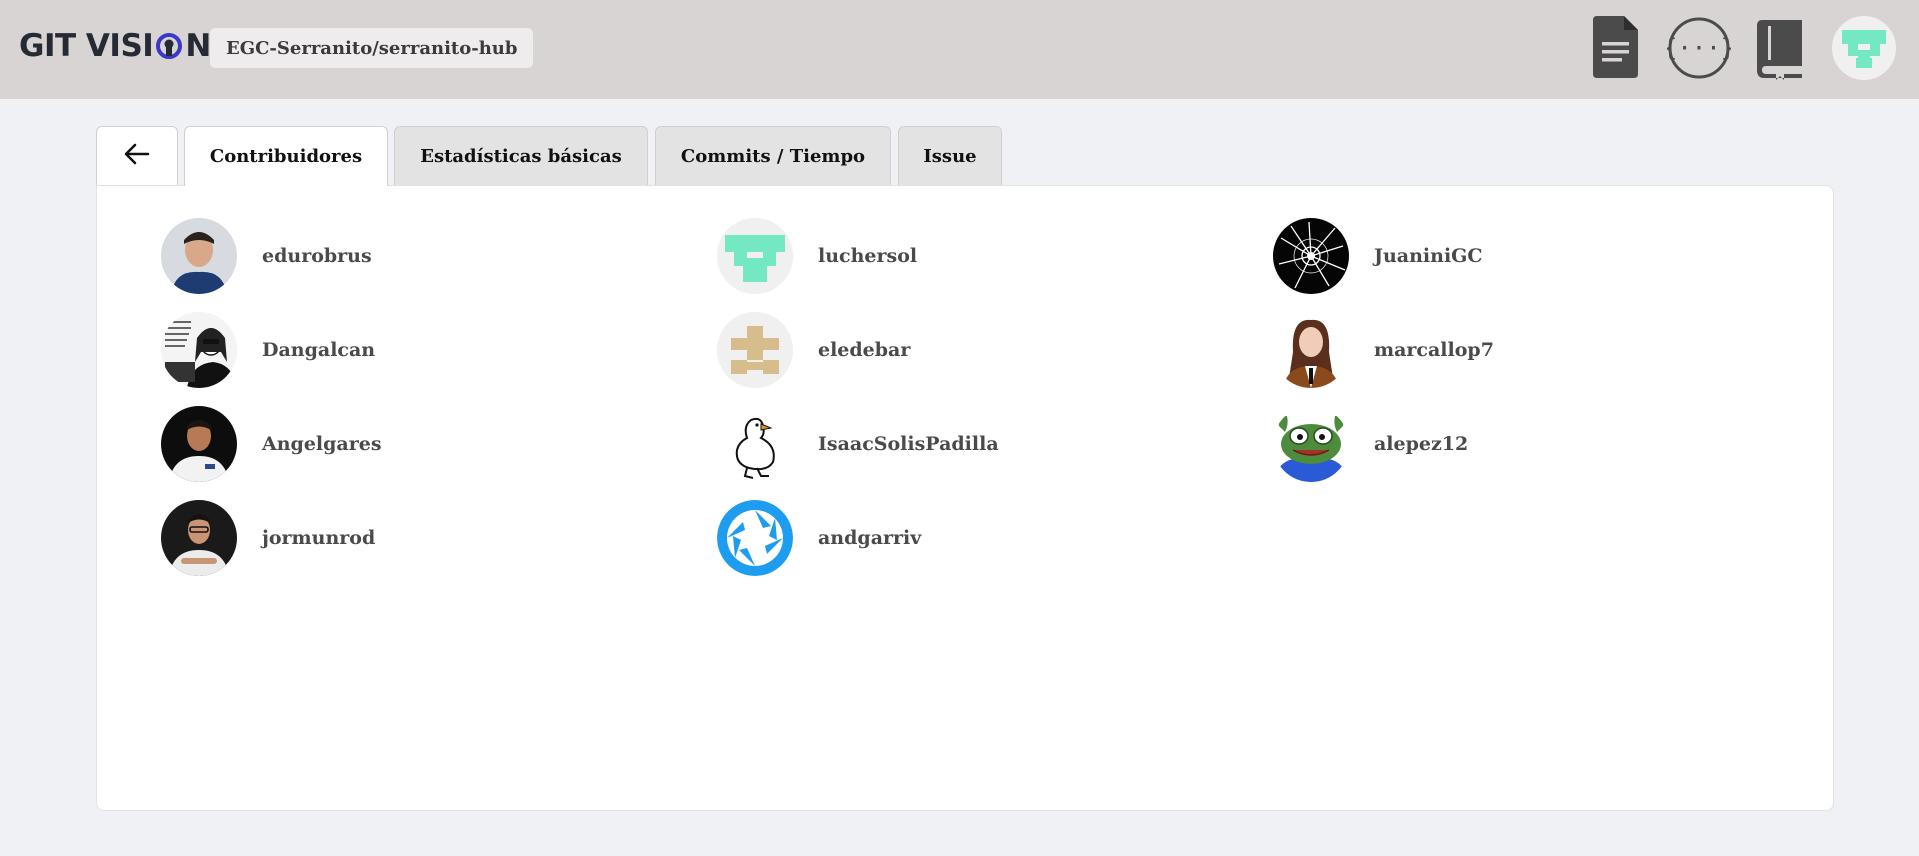 This screenshot has height=856, width=1919. I want to click on contributor-name: jormunrod, so click(319, 538).